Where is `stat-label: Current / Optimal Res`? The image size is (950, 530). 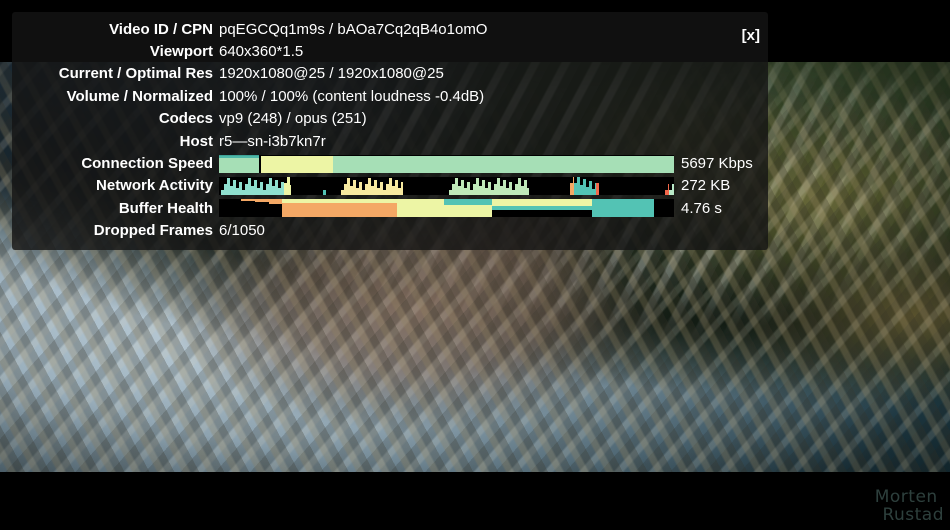 stat-label: Current / Optimal Res is located at coordinates (135, 74).